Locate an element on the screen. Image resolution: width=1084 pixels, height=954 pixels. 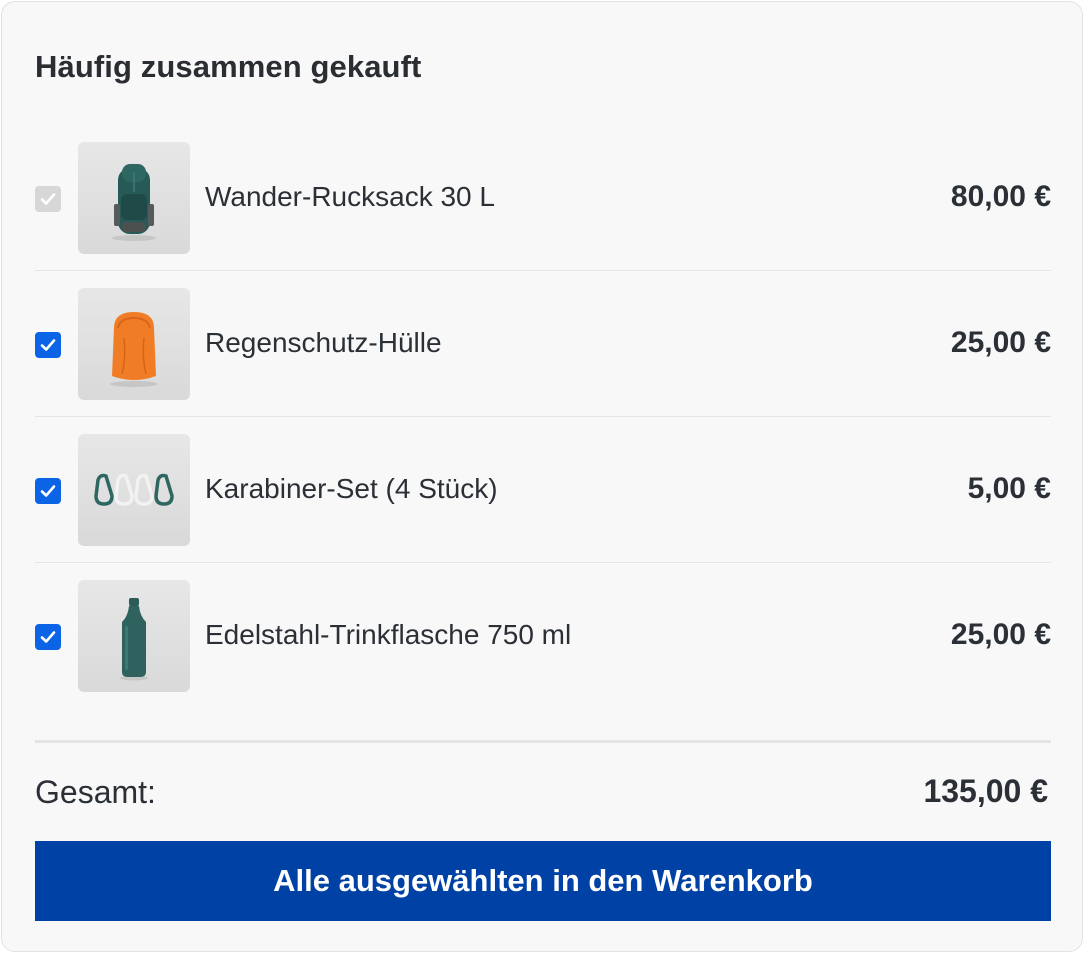
product-name: Edelstahl-Trinkflasche 750 ml is located at coordinates (388, 635).